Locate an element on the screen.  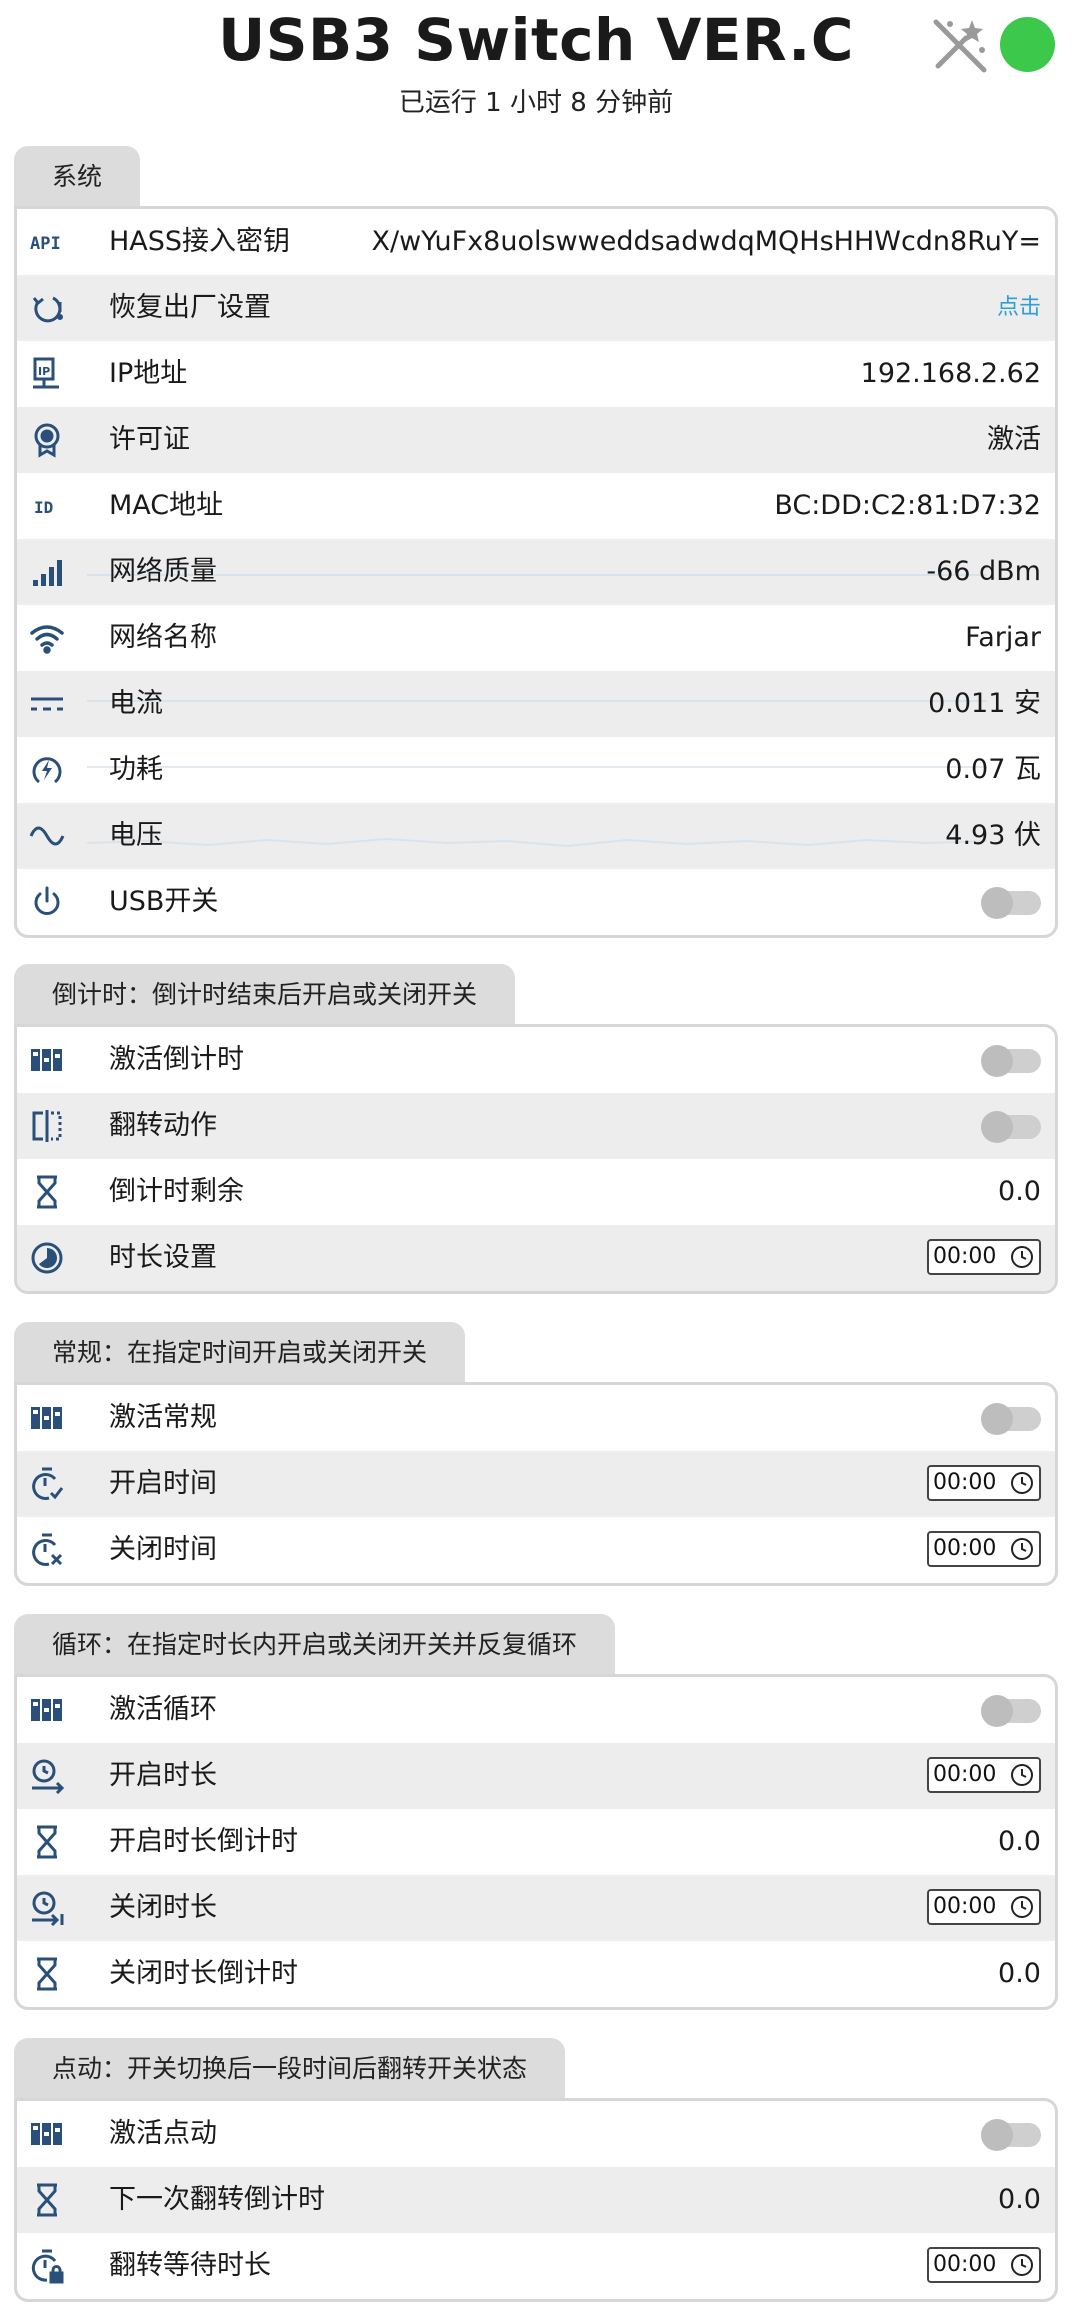
api-icon: API is located at coordinates (47, 242).